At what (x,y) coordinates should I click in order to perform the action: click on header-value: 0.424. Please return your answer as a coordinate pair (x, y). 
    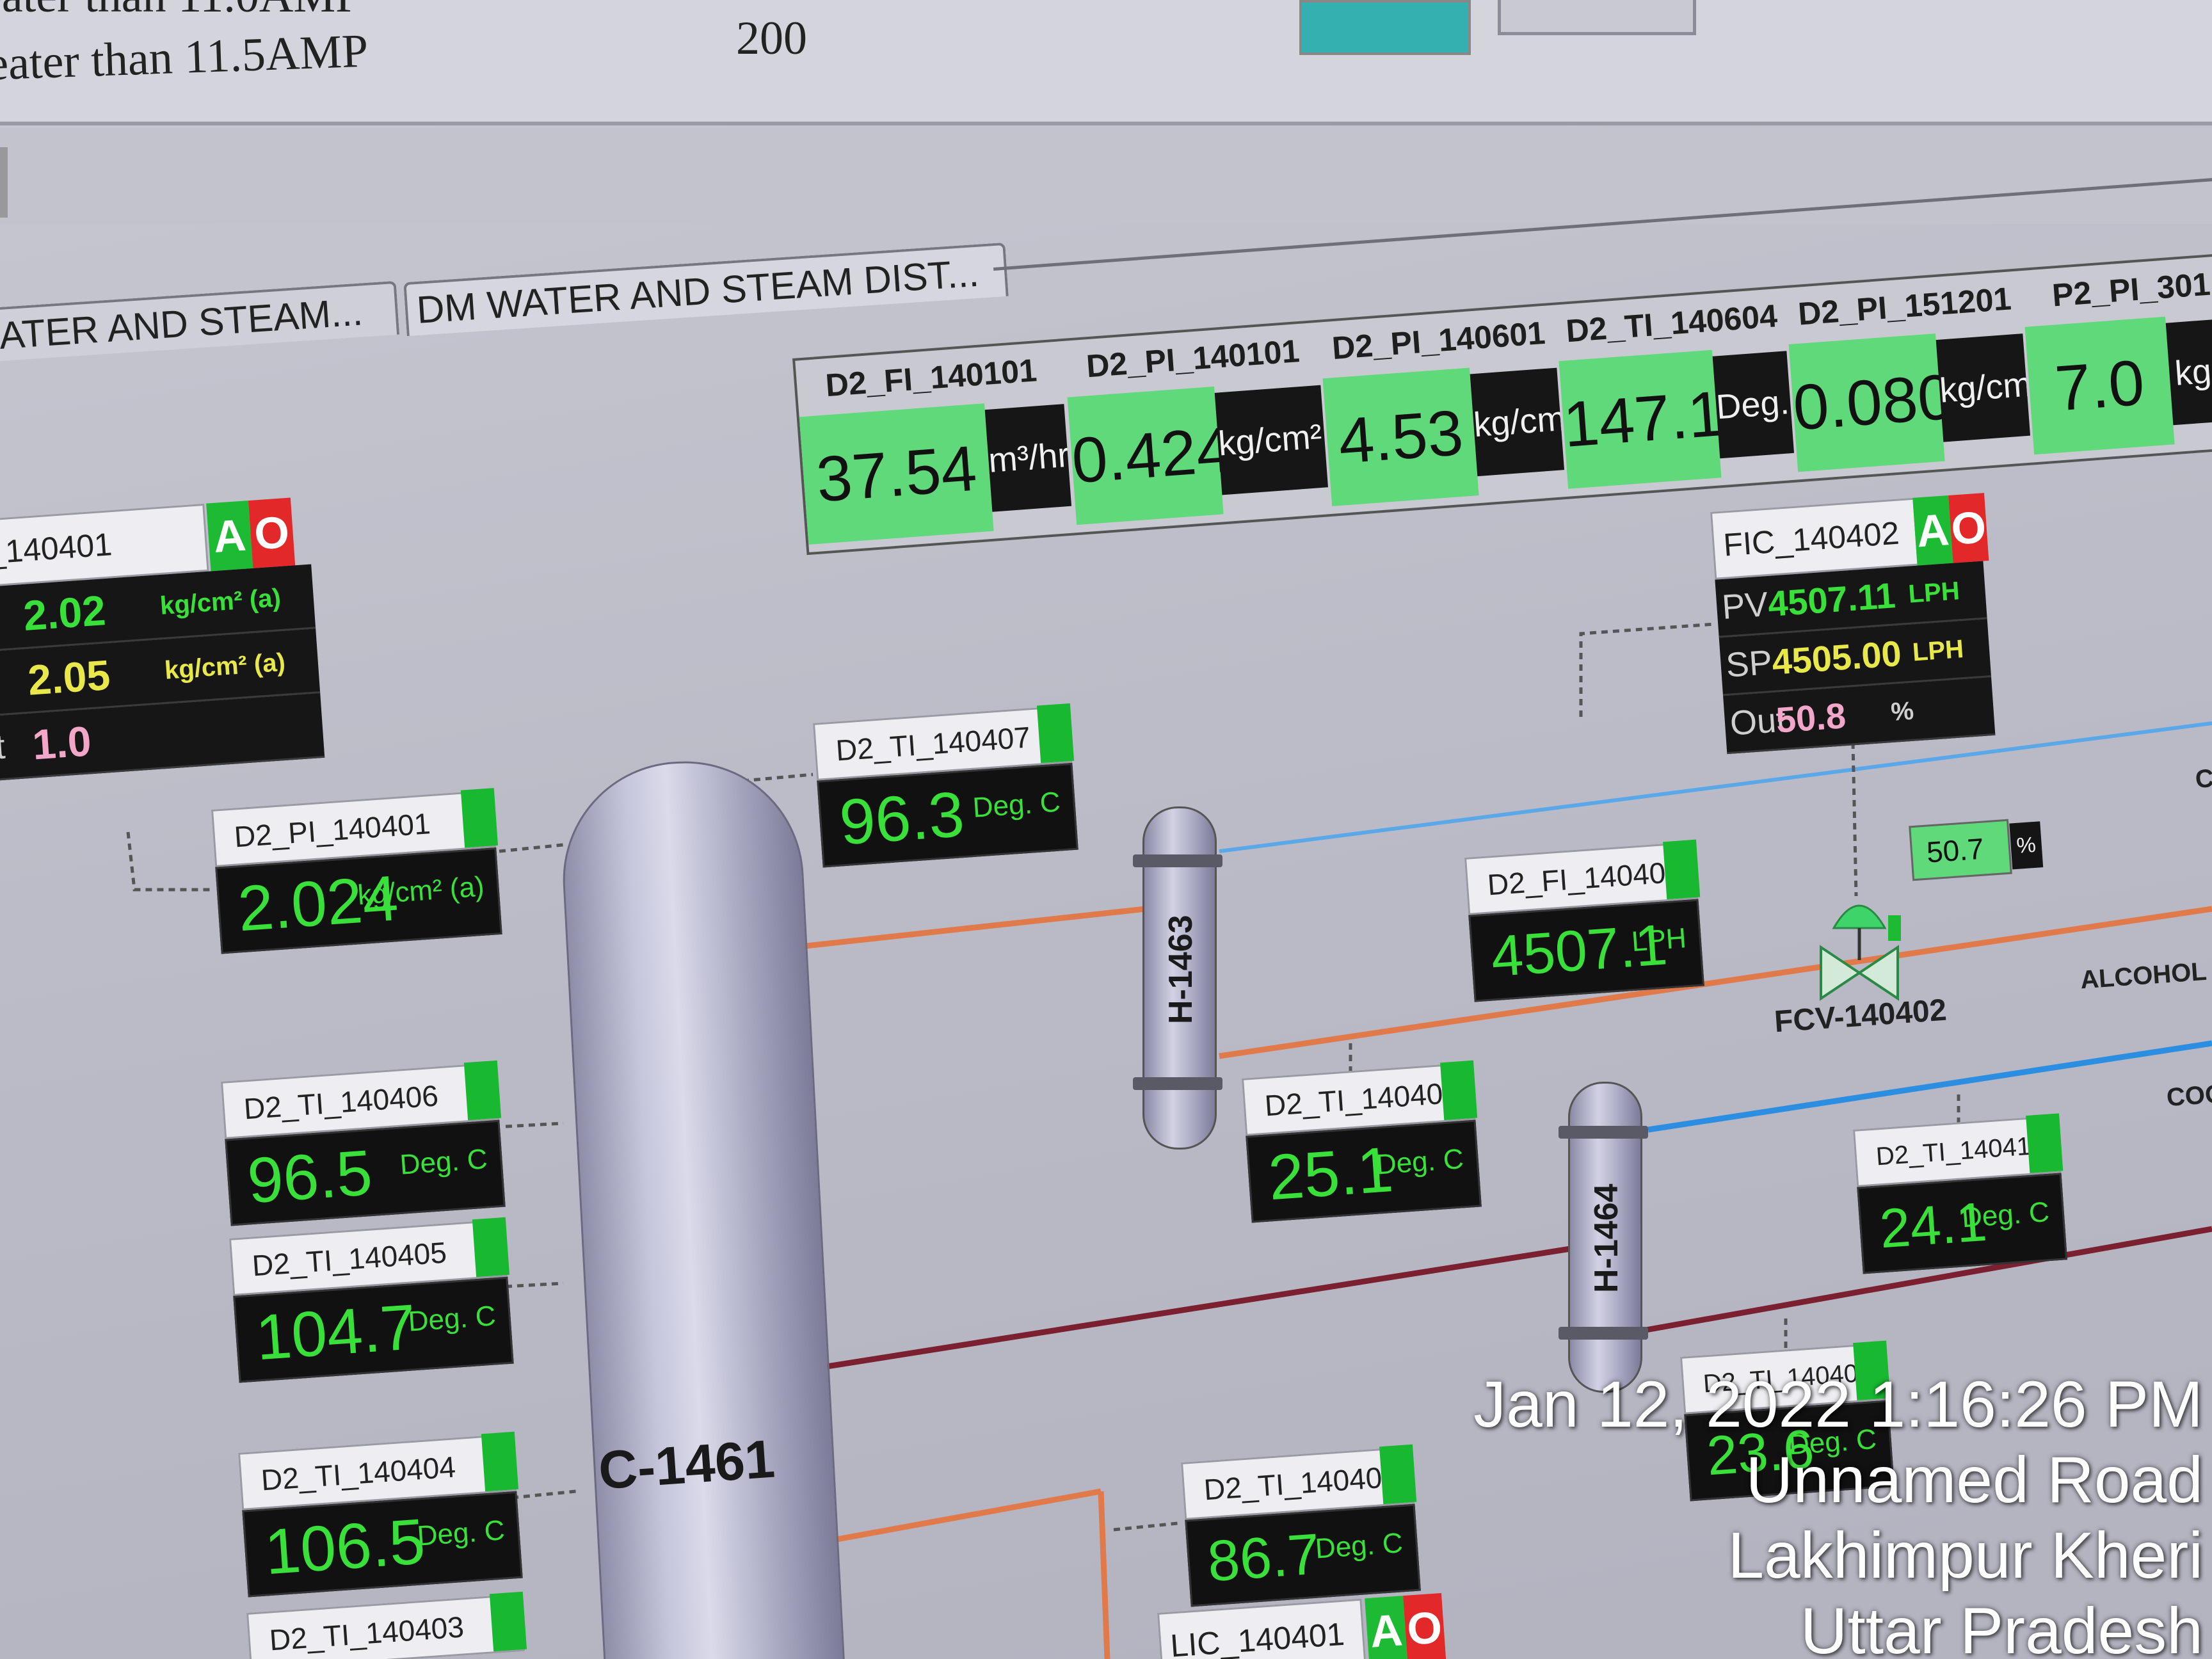
    Looking at the image, I should click on (1151, 455).